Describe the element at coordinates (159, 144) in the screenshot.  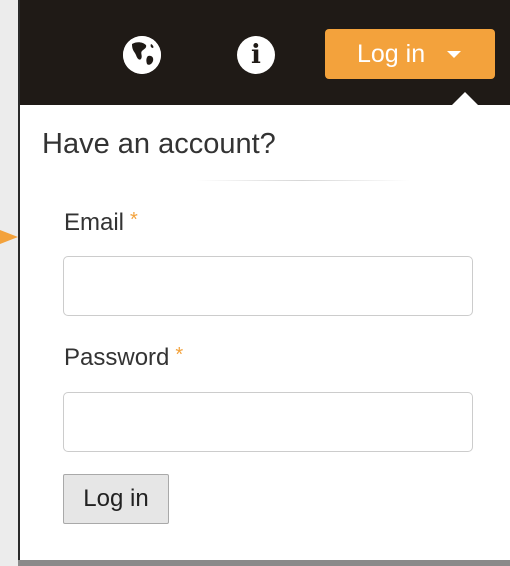
I see `form-heading: Have an account?` at that location.